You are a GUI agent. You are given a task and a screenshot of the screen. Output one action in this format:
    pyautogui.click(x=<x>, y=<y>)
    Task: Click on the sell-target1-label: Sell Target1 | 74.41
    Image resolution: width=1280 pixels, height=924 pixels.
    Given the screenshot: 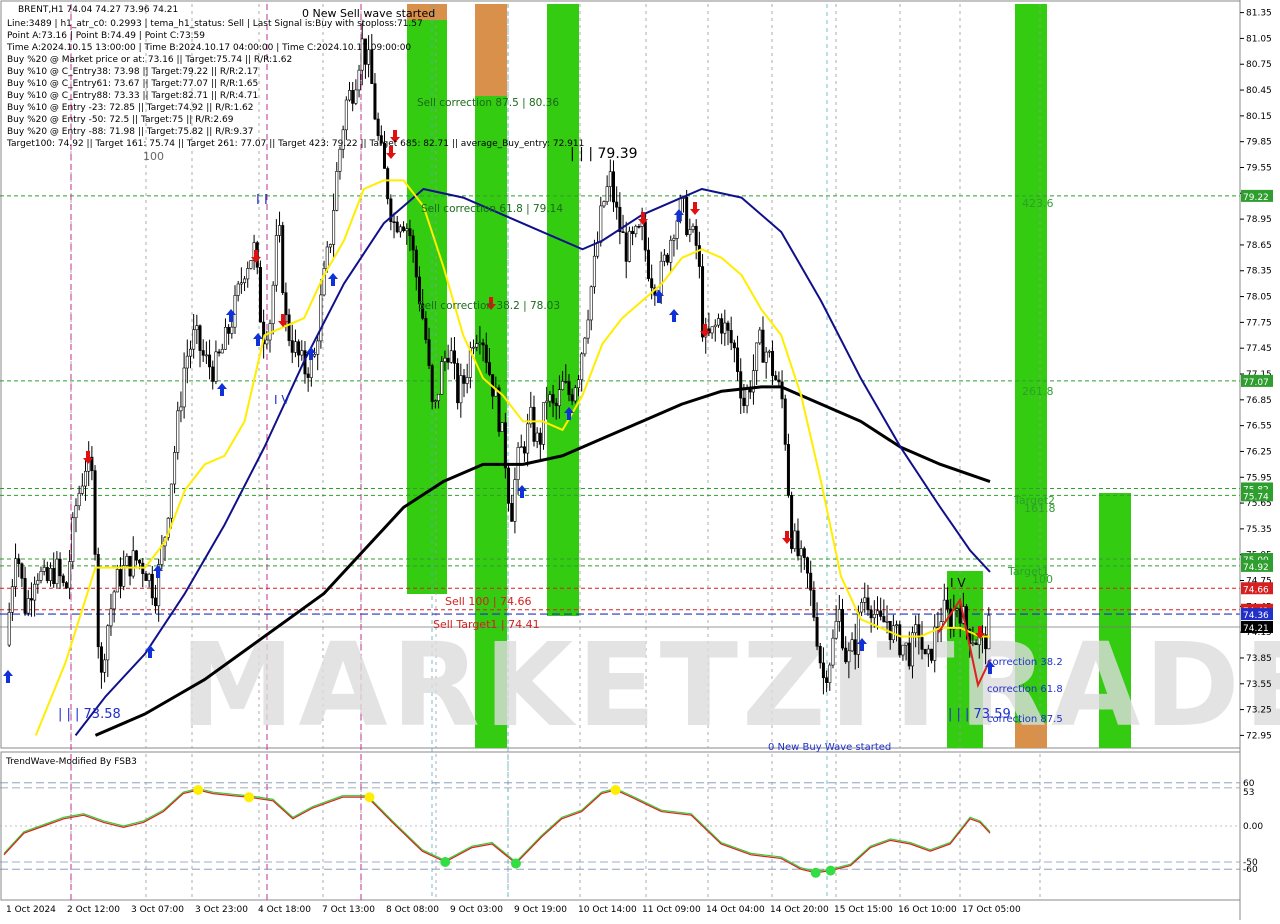 What is the action you would take?
    pyautogui.click(x=486, y=624)
    